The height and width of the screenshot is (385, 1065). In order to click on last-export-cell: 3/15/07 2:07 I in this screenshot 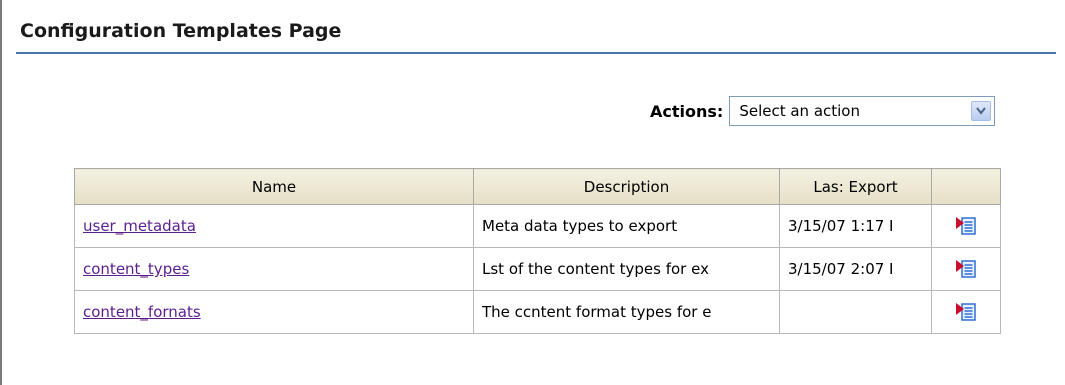, I will do `click(855, 269)`.